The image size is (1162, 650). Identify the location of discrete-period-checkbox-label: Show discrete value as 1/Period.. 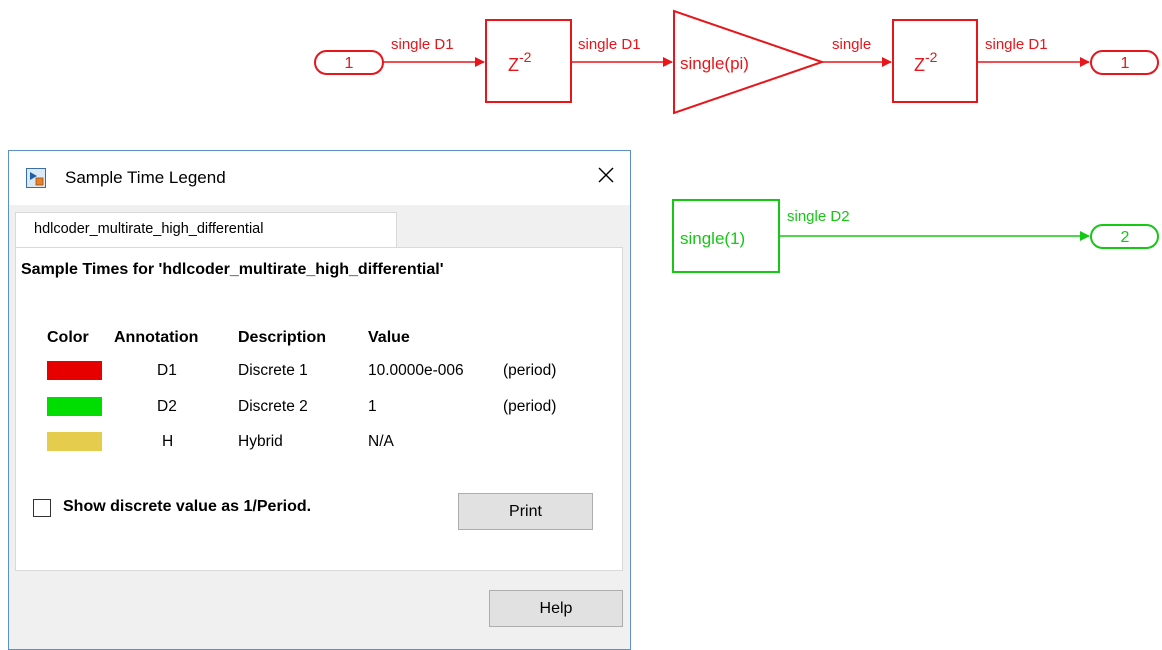
(187, 507).